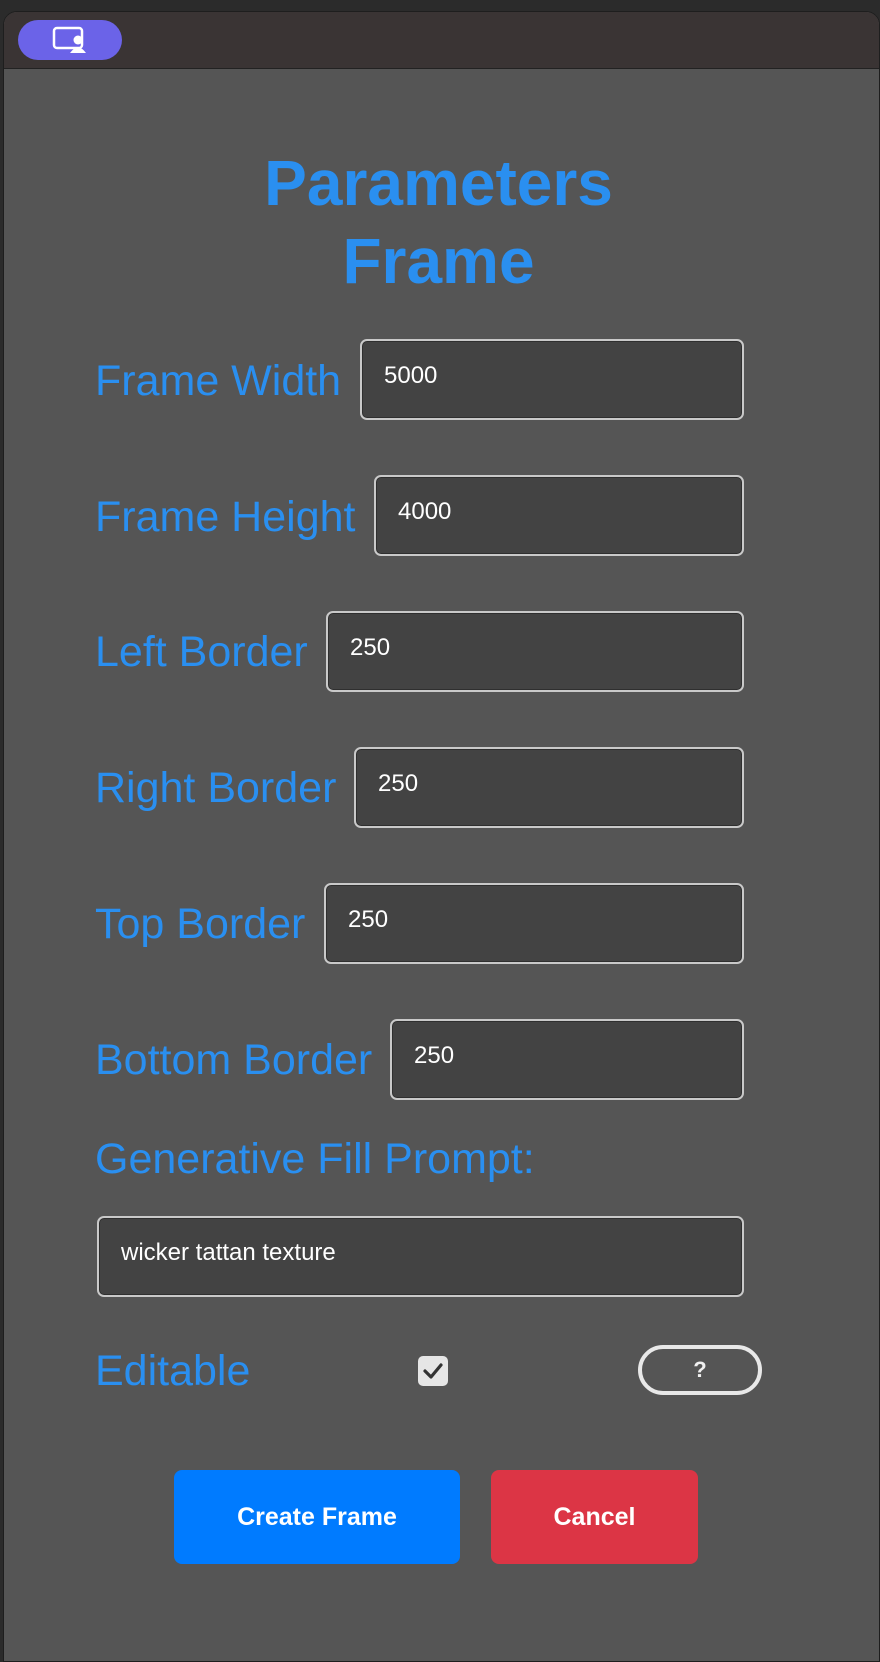  Describe the element at coordinates (594, 1517) in the screenshot. I see `cancel-button: Cancel` at that location.